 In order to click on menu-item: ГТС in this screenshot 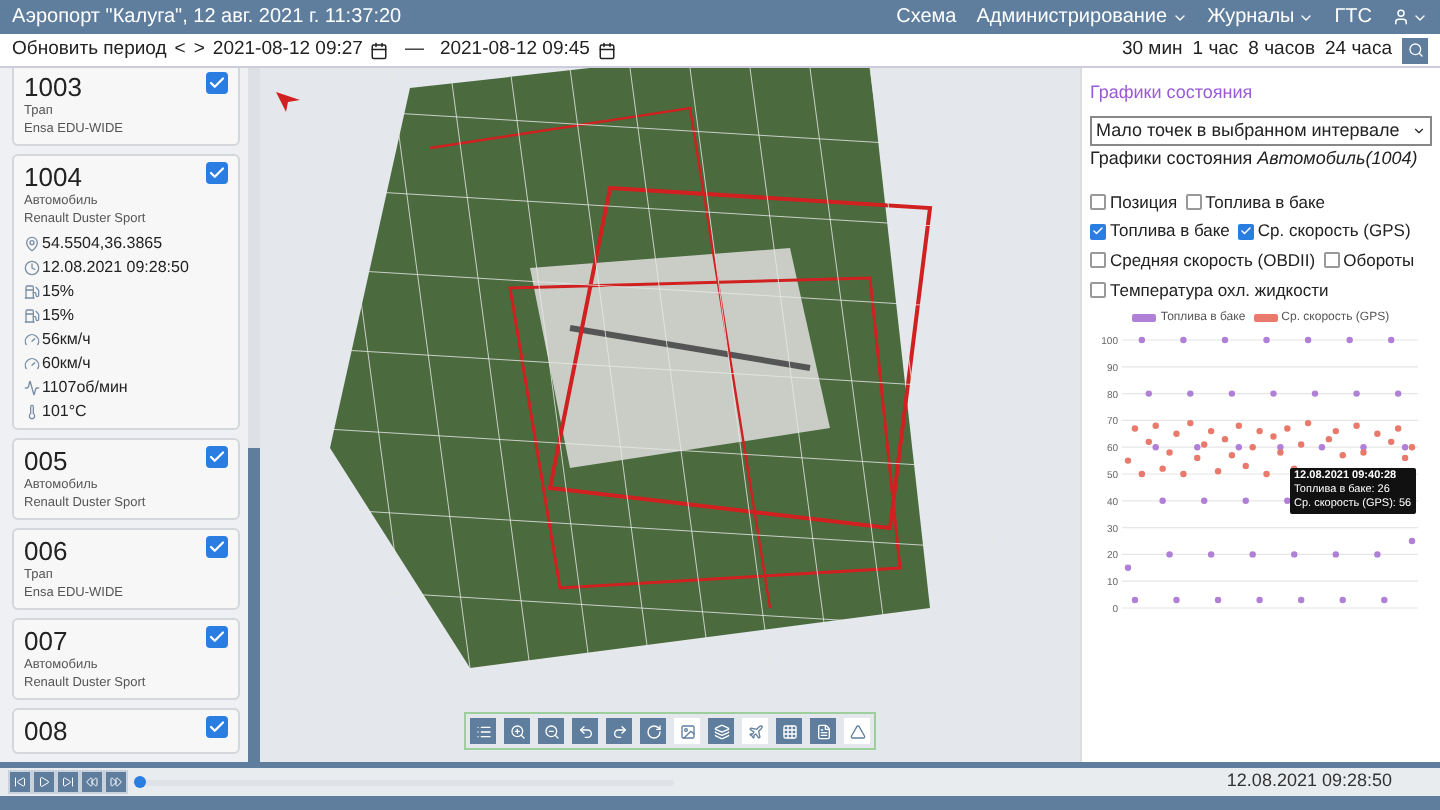, I will do `click(1353, 17)`.